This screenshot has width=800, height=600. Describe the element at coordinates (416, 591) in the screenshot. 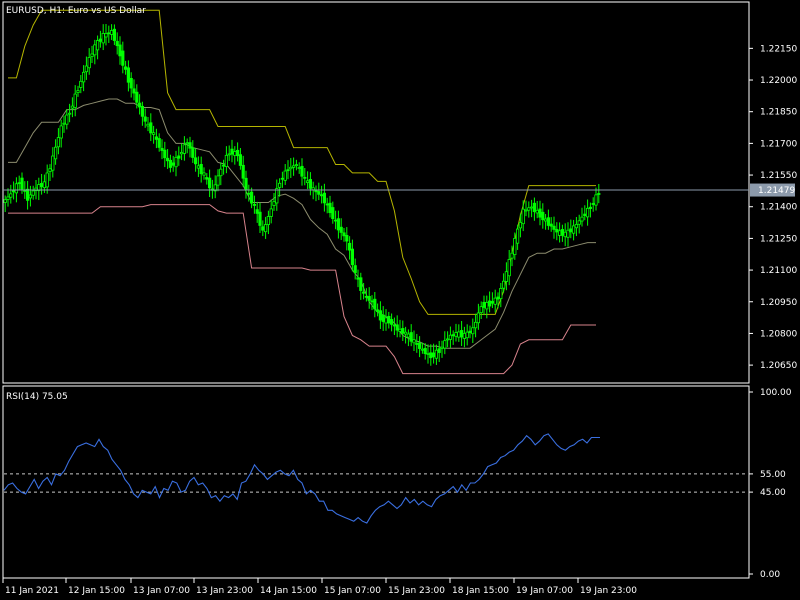

I see `time-axis-label: 15 Jan 23:00` at that location.